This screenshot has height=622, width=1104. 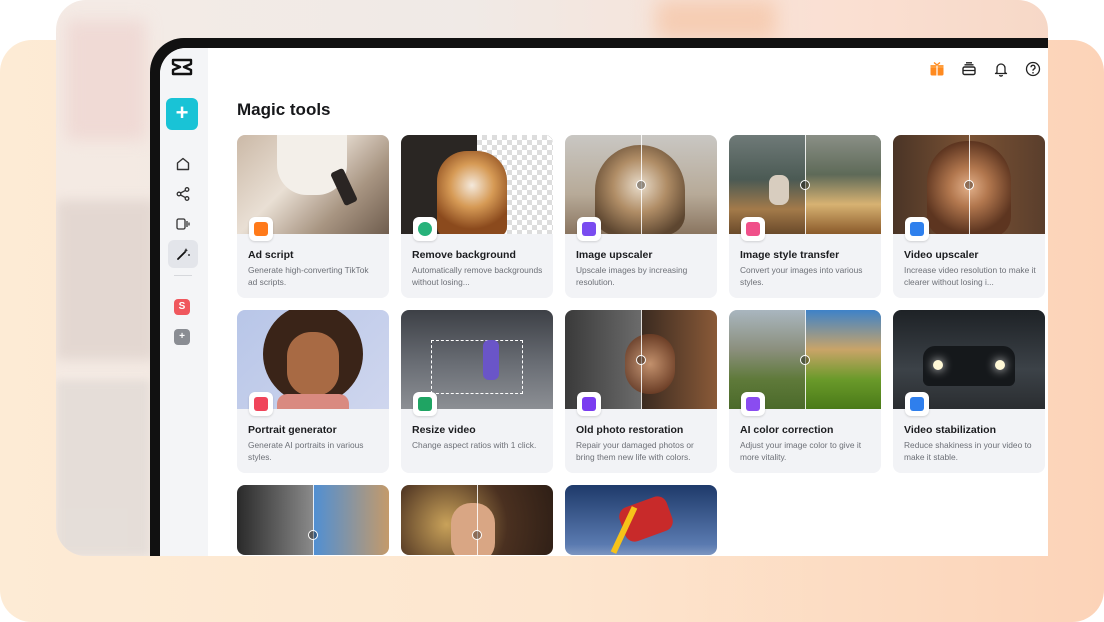 What do you see at coordinates (261, 229) in the screenshot?
I see `ad-script-icon` at bounding box center [261, 229].